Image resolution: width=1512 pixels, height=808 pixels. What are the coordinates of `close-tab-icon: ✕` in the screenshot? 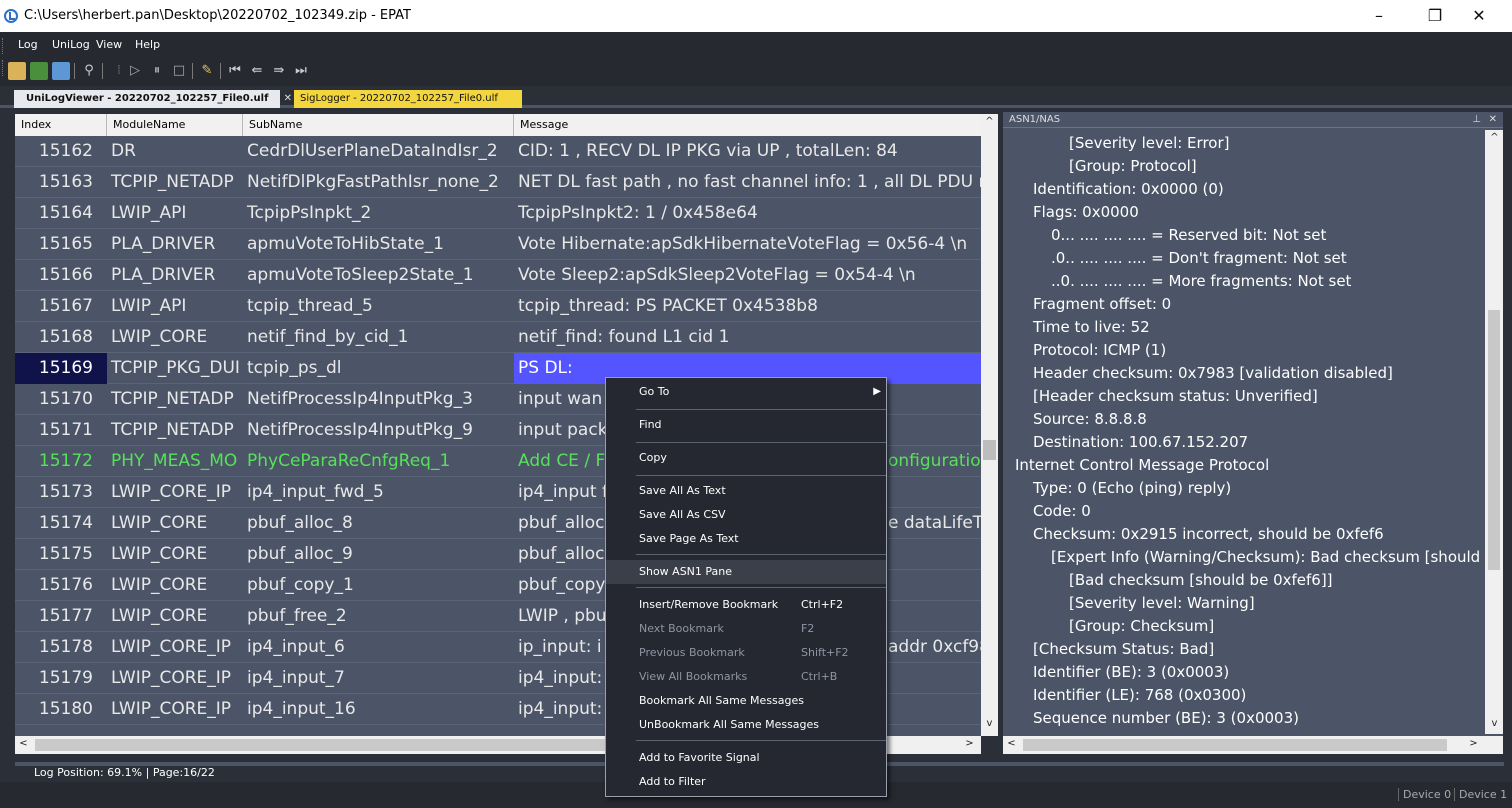 It's located at (288, 99).